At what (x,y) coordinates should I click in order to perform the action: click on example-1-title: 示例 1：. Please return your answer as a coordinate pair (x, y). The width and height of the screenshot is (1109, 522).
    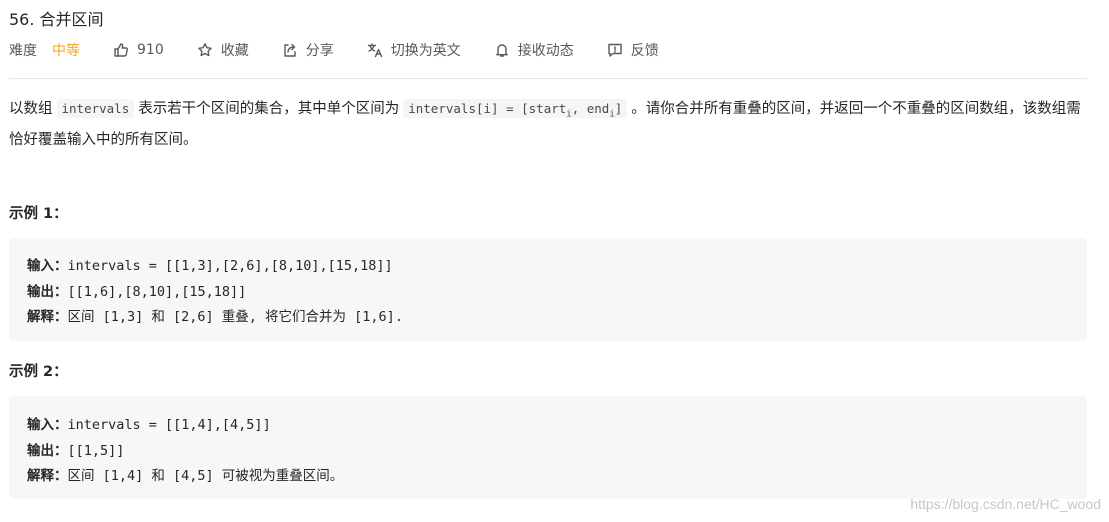
    Looking at the image, I should click on (38, 214).